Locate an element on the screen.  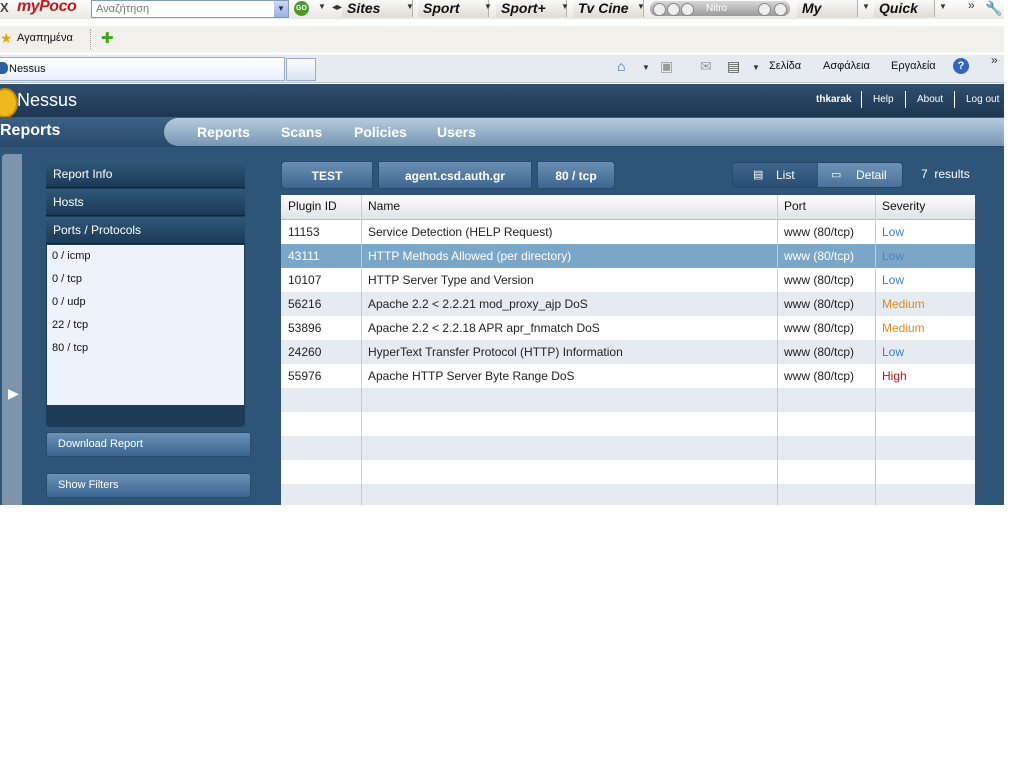
security-menu: Ασφάλεια is located at coordinates (846, 66).